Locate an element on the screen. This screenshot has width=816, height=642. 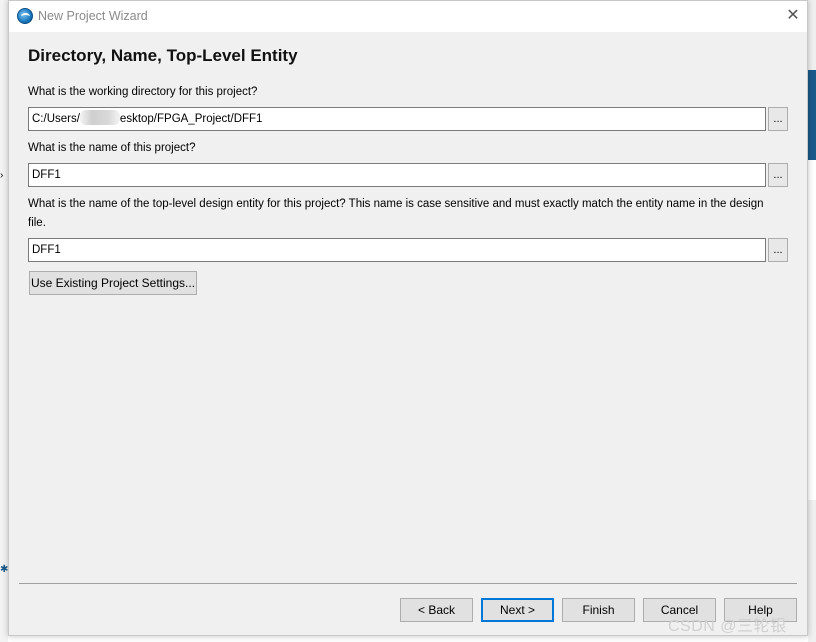
page-title: Directory, Name, Top-Level Entity is located at coordinates (163, 55).